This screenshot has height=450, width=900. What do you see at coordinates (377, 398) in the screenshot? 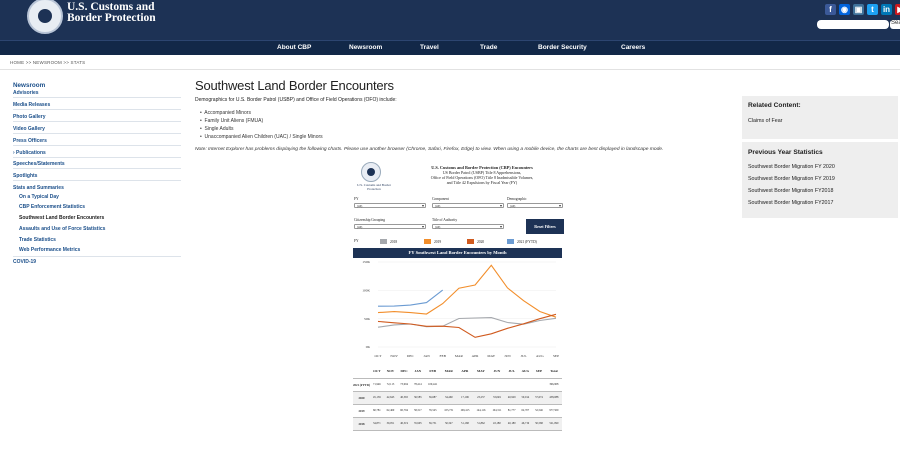
I see `table-cell: 45,139` at bounding box center [377, 398].